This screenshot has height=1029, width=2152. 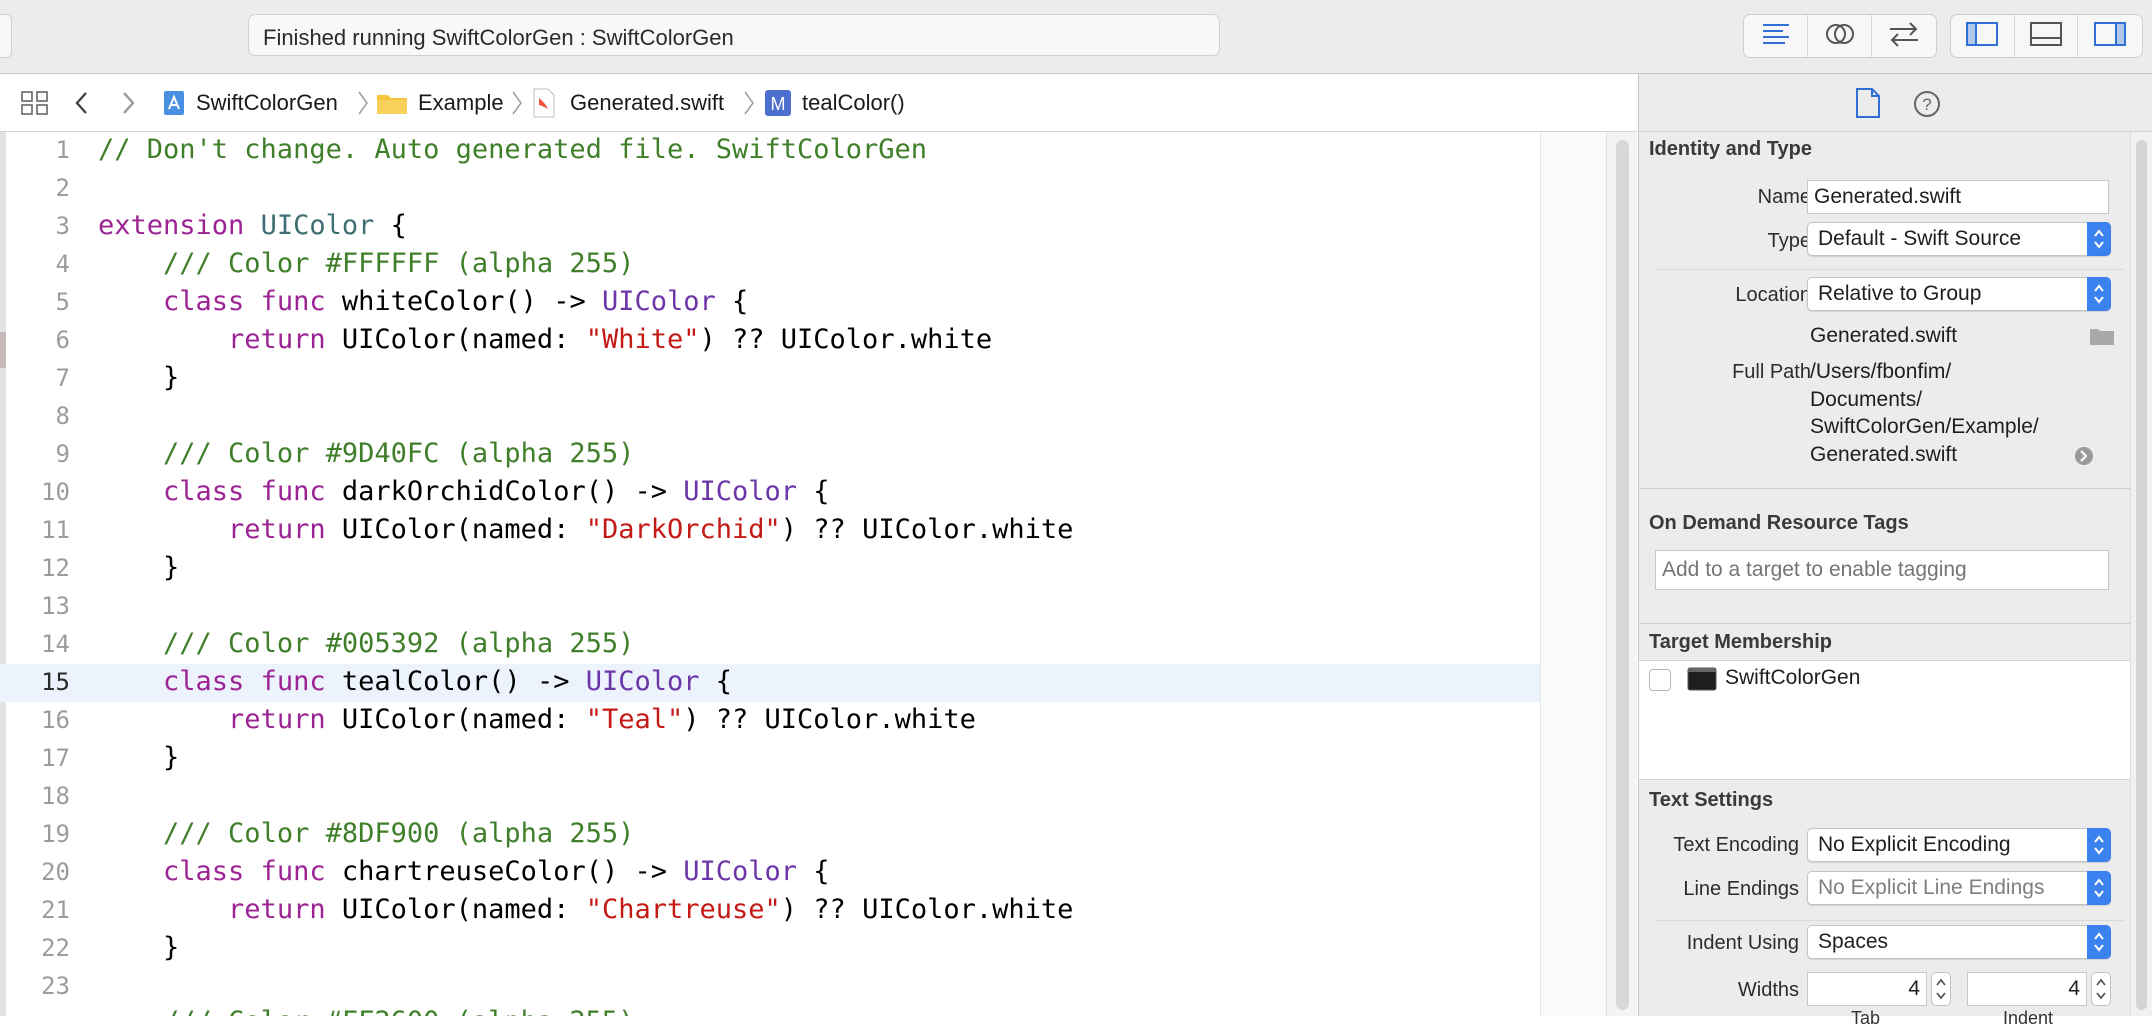 What do you see at coordinates (1885, 678) in the screenshot?
I see `target-row: SwiftColorGen` at bounding box center [1885, 678].